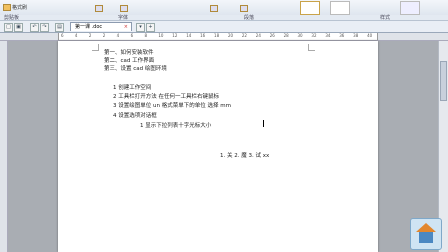 The height and width of the screenshot is (252, 448). What do you see at coordinates (356, 35) in the screenshot?
I see `ruler-number: 38` at bounding box center [356, 35].